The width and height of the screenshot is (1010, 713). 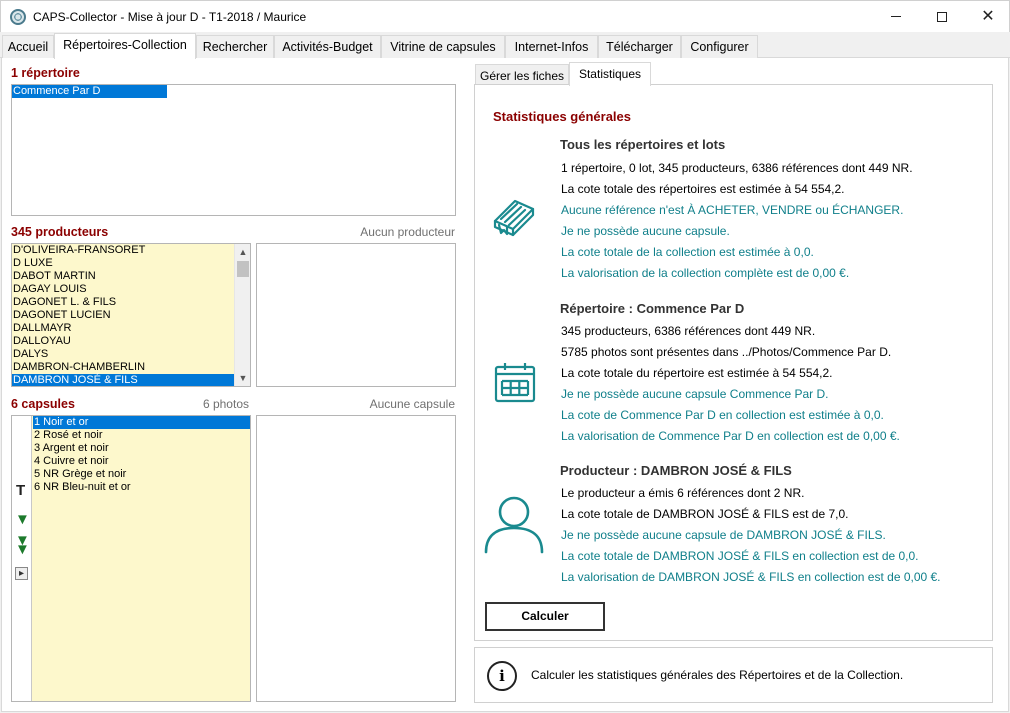 What do you see at coordinates (545, 616) in the screenshot?
I see `calculate-button: Calculer` at bounding box center [545, 616].